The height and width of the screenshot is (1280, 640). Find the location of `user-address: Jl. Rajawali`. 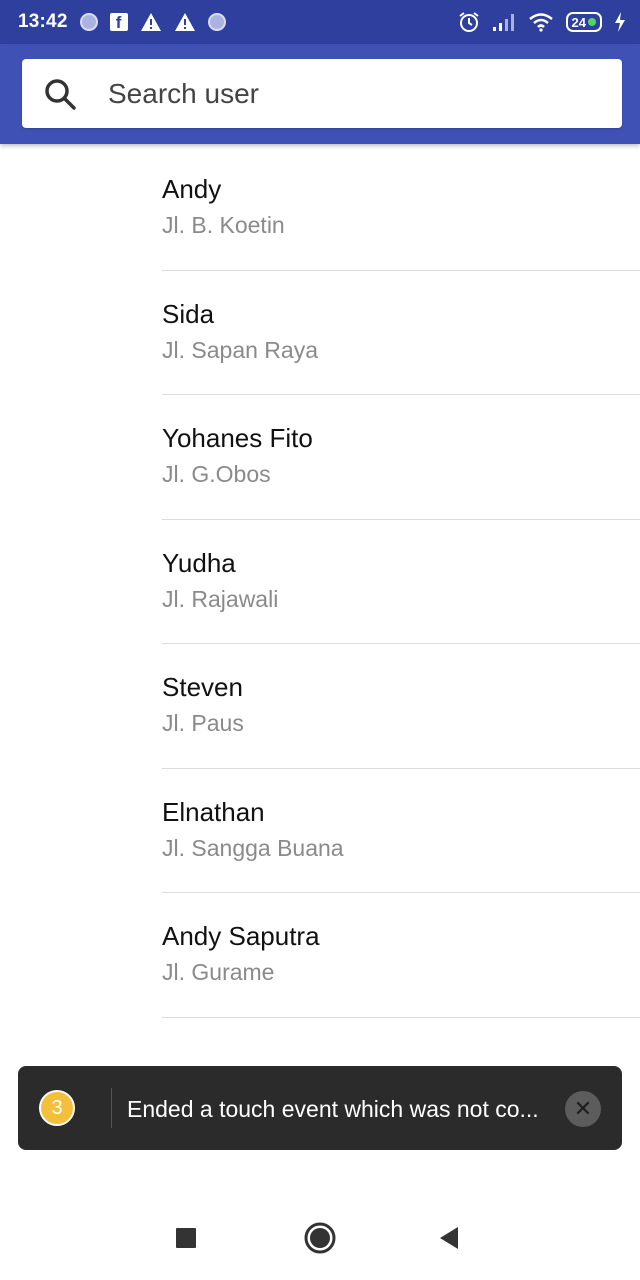

user-address: Jl. Rajawali is located at coordinates (220, 598).